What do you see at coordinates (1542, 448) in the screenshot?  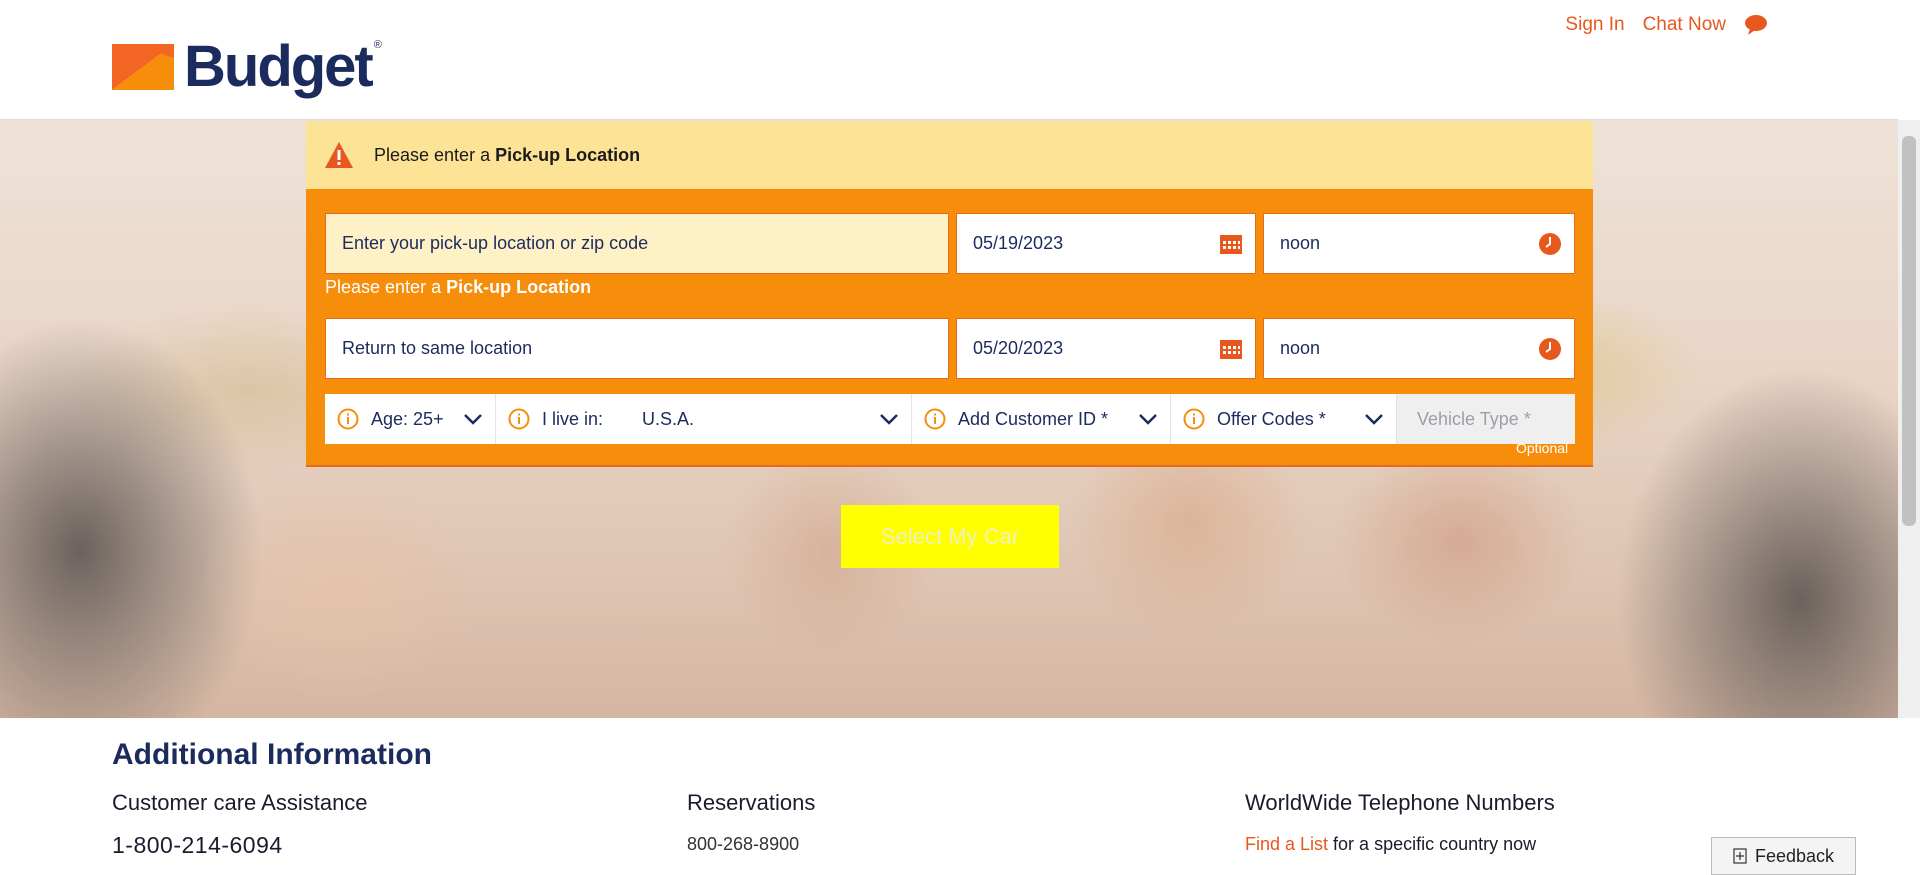 I see `optional-label: Optional` at bounding box center [1542, 448].